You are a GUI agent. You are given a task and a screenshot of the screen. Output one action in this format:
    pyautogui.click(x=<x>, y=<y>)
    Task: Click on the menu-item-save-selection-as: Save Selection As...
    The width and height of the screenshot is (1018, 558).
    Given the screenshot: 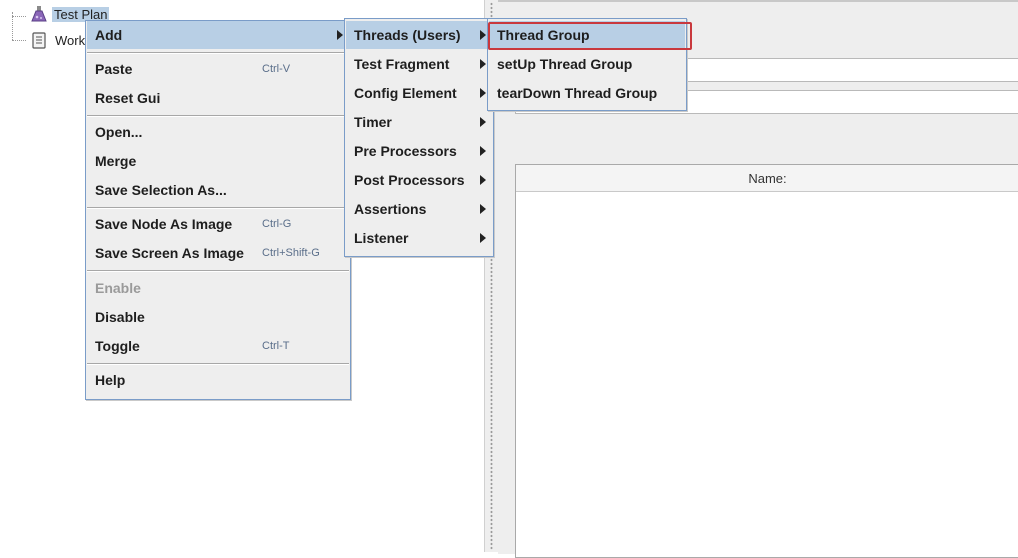 What is the action you would take?
    pyautogui.click(x=218, y=190)
    